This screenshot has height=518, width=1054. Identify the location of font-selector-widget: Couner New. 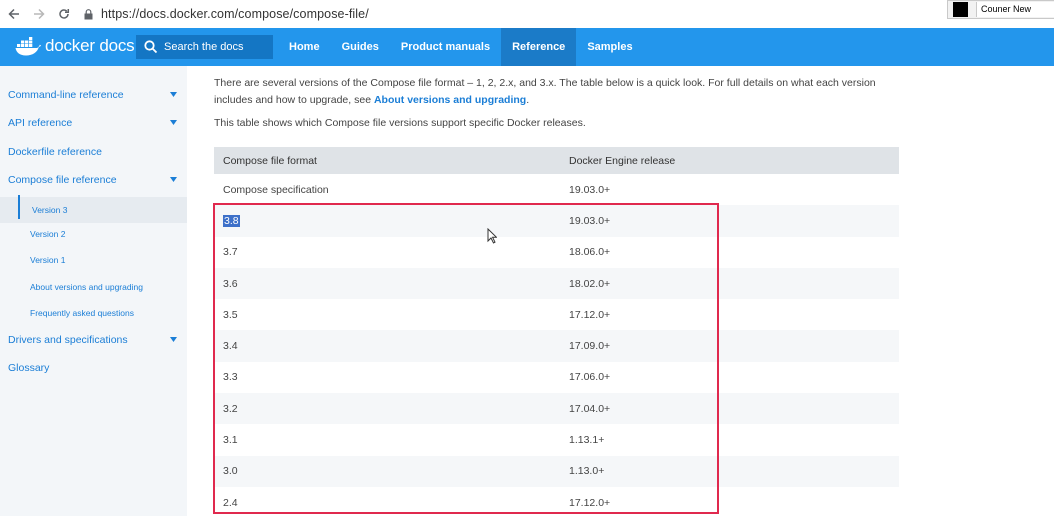
(1000, 9).